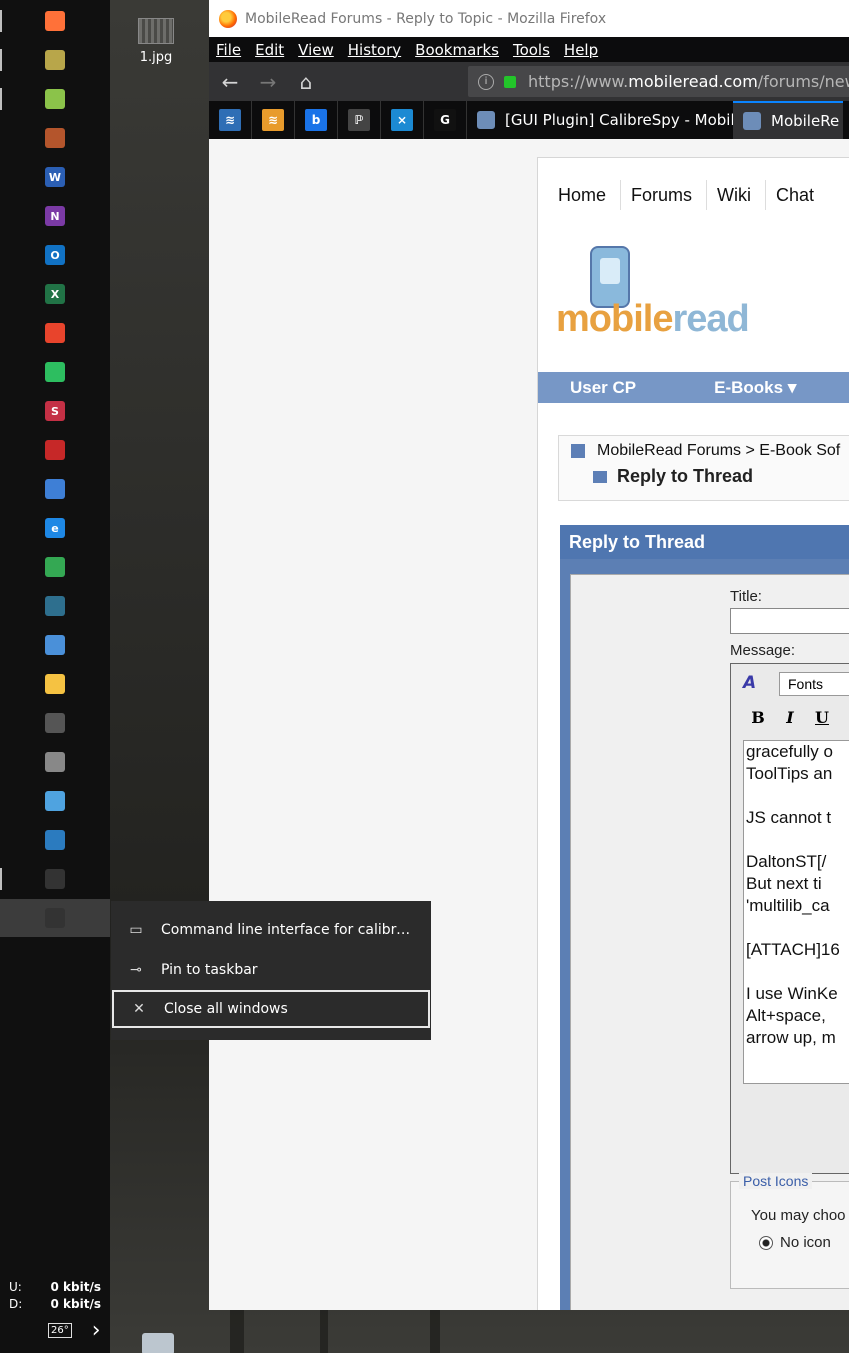  Describe the element at coordinates (486, 120) in the screenshot. I see `mobileread-favicon-icon` at that location.